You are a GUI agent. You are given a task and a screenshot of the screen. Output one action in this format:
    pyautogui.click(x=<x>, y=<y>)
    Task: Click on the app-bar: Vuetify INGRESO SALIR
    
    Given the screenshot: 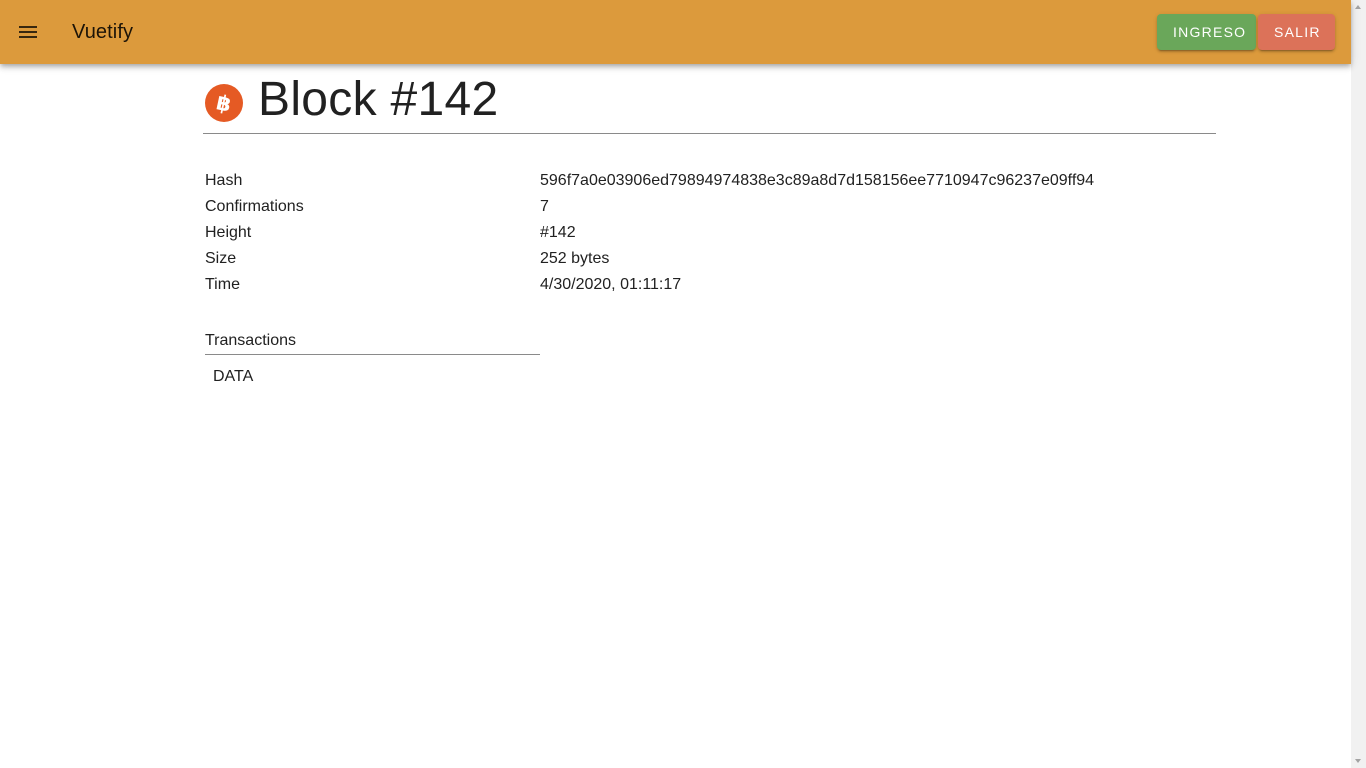 What is the action you would take?
    pyautogui.click(x=675, y=32)
    